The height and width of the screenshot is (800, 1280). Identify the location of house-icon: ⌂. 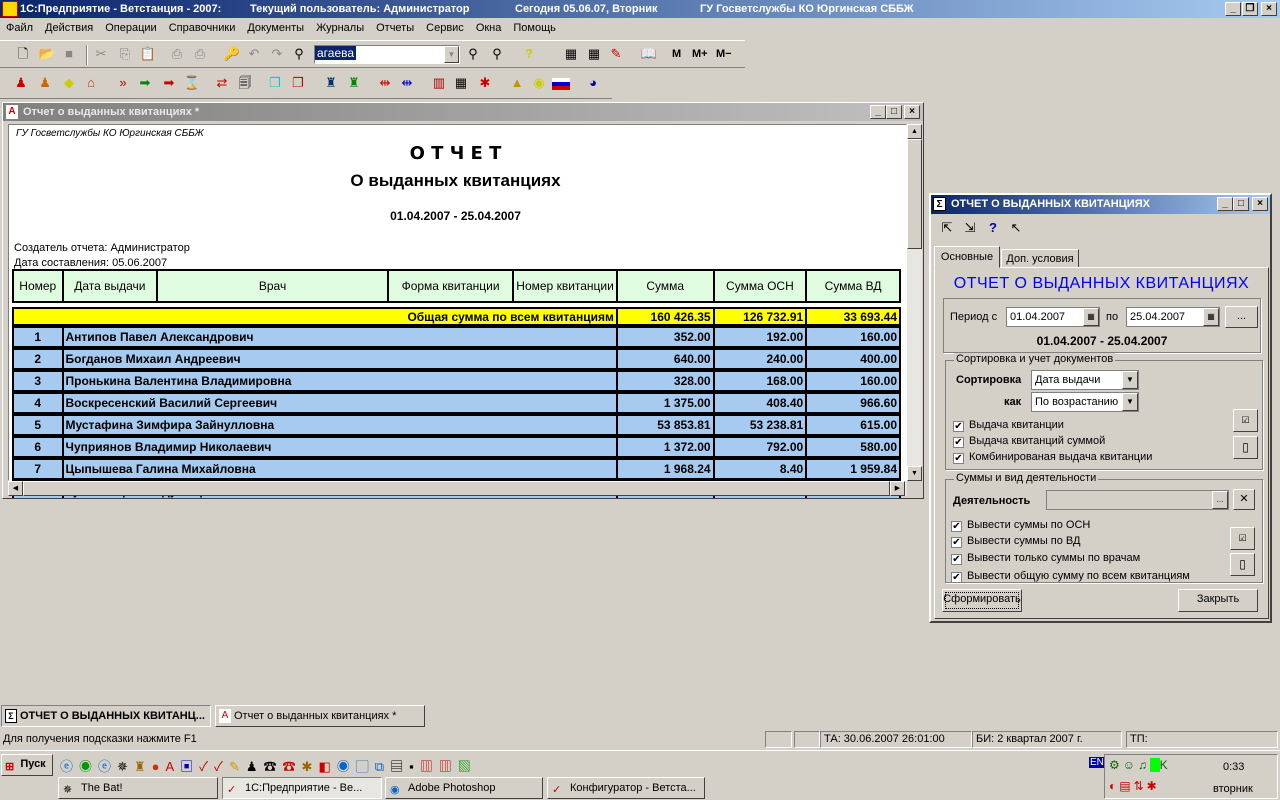
(91, 83).